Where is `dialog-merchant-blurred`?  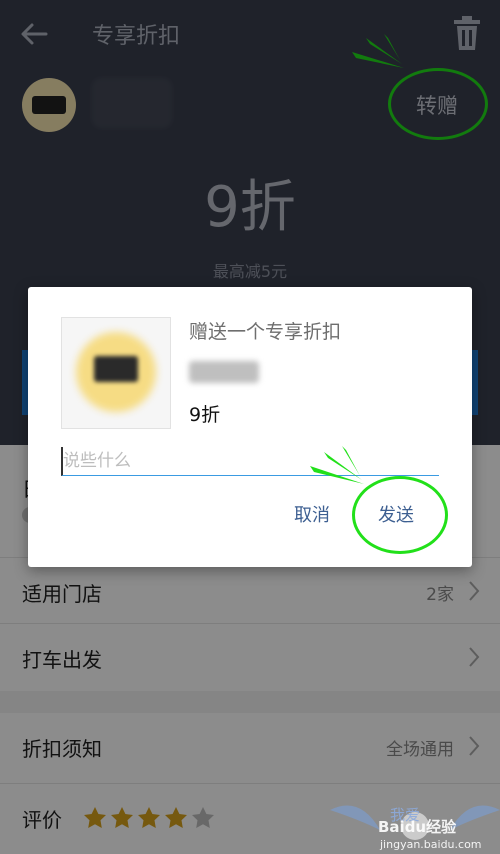 dialog-merchant-blurred is located at coordinates (224, 372).